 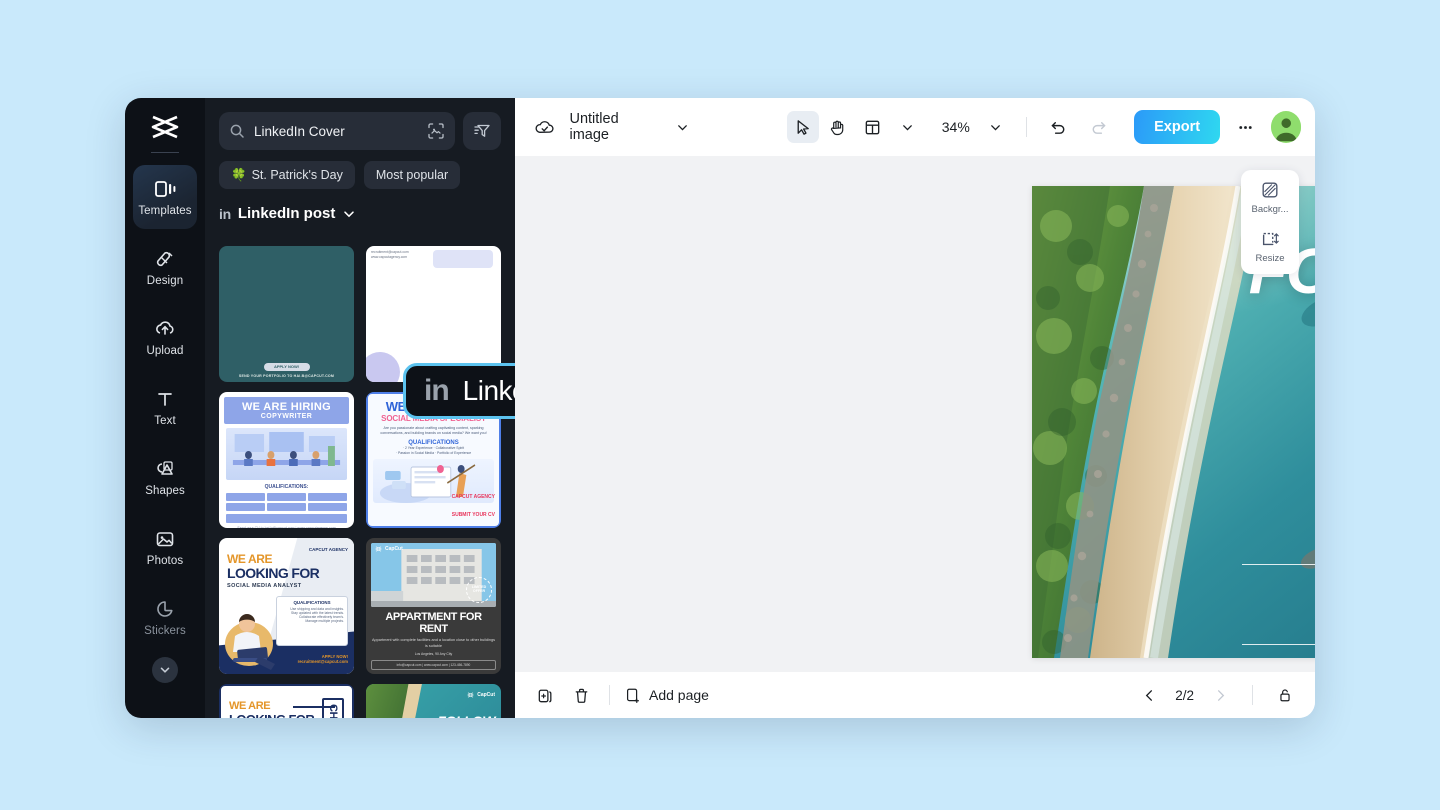 What do you see at coordinates (802, 127) in the screenshot?
I see `select-tool` at bounding box center [802, 127].